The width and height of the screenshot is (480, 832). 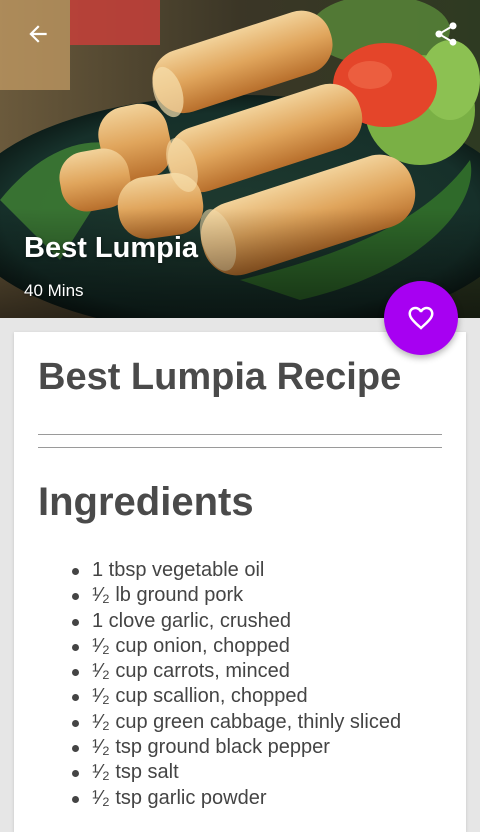 I want to click on recipe-name: Best Lumpia, so click(x=111, y=248).